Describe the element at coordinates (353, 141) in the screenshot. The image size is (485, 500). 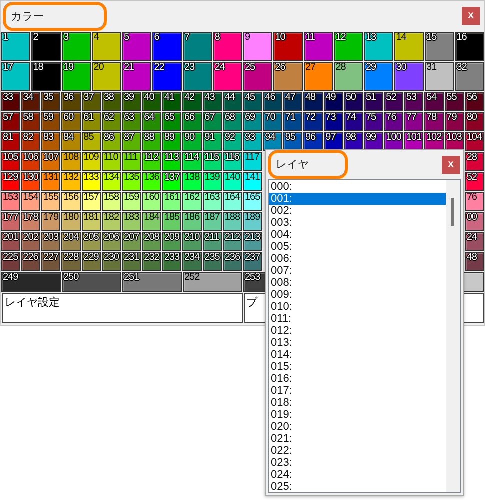
I see `color-swatch: 98` at that location.